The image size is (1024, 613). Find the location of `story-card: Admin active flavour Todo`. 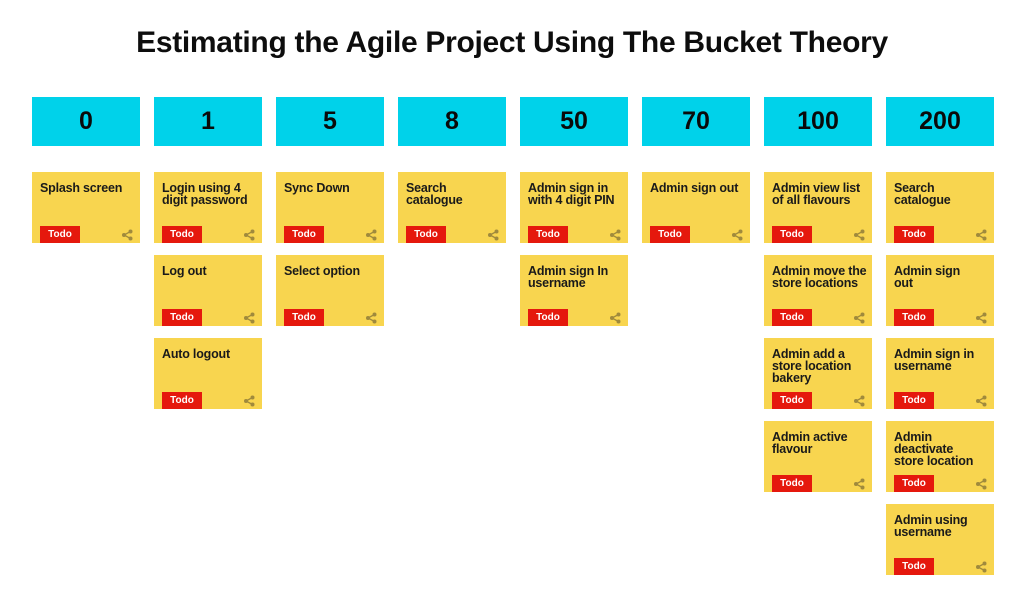

story-card: Admin active flavour Todo is located at coordinates (818, 456).